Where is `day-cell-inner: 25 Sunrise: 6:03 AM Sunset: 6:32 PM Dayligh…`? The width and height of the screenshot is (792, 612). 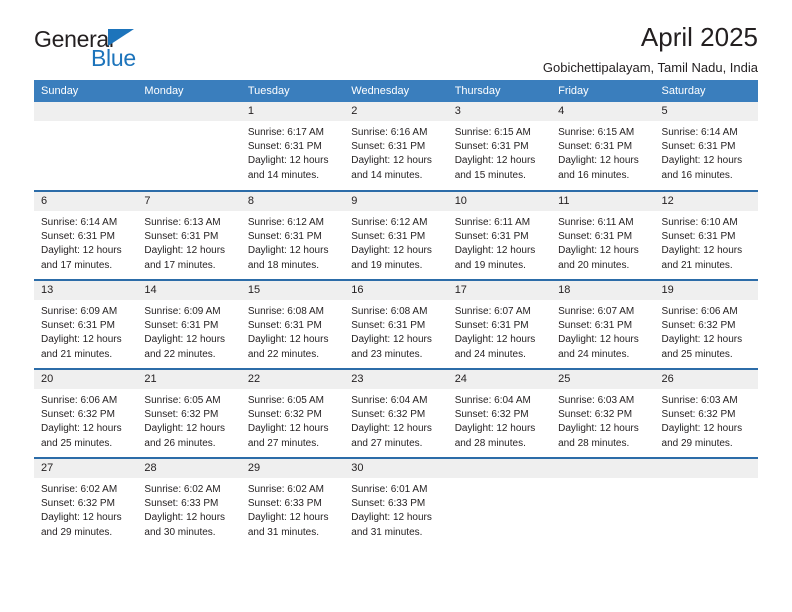 day-cell-inner: 25 Sunrise: 6:03 AM Sunset: 6:32 PM Dayligh… is located at coordinates (603, 413).